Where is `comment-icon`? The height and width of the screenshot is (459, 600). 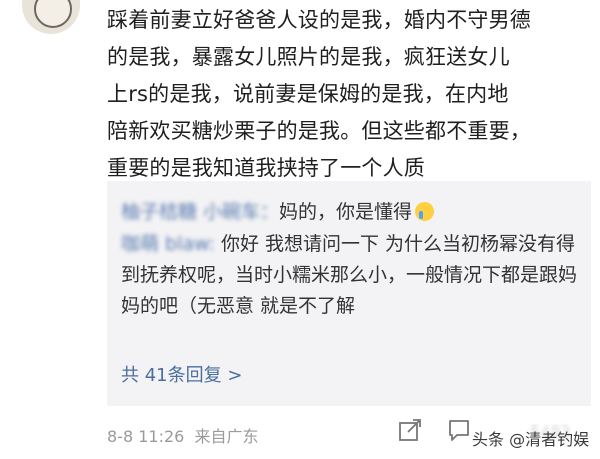
comment-icon is located at coordinates (459, 430).